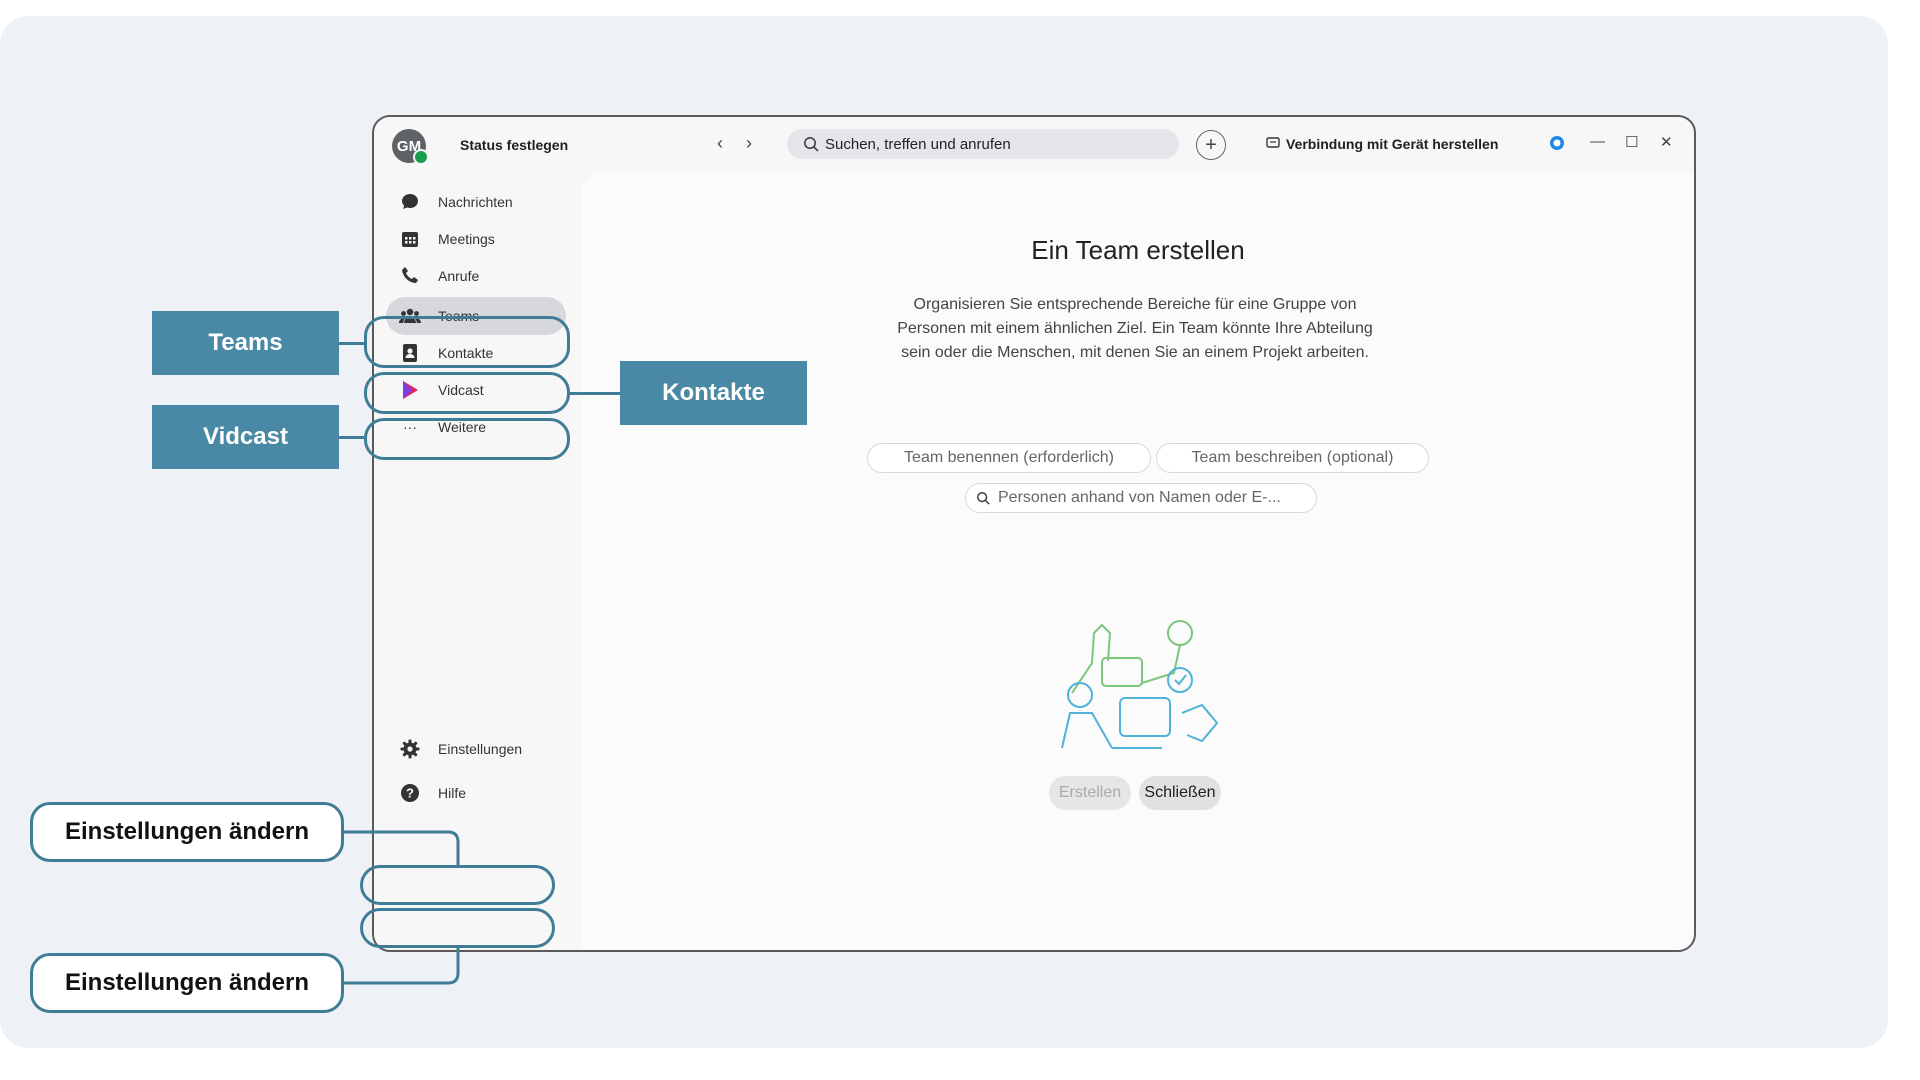  What do you see at coordinates (402, 907) in the screenshot?
I see `callout-connectors` at bounding box center [402, 907].